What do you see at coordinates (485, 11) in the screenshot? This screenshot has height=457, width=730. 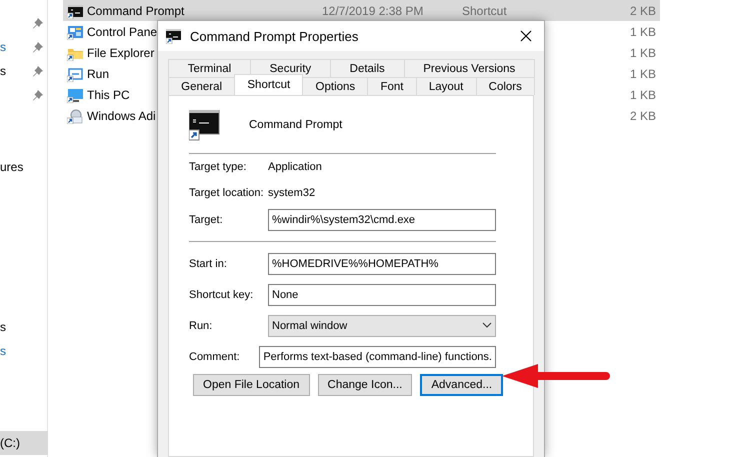 I see `file-type: Shortcut` at bounding box center [485, 11].